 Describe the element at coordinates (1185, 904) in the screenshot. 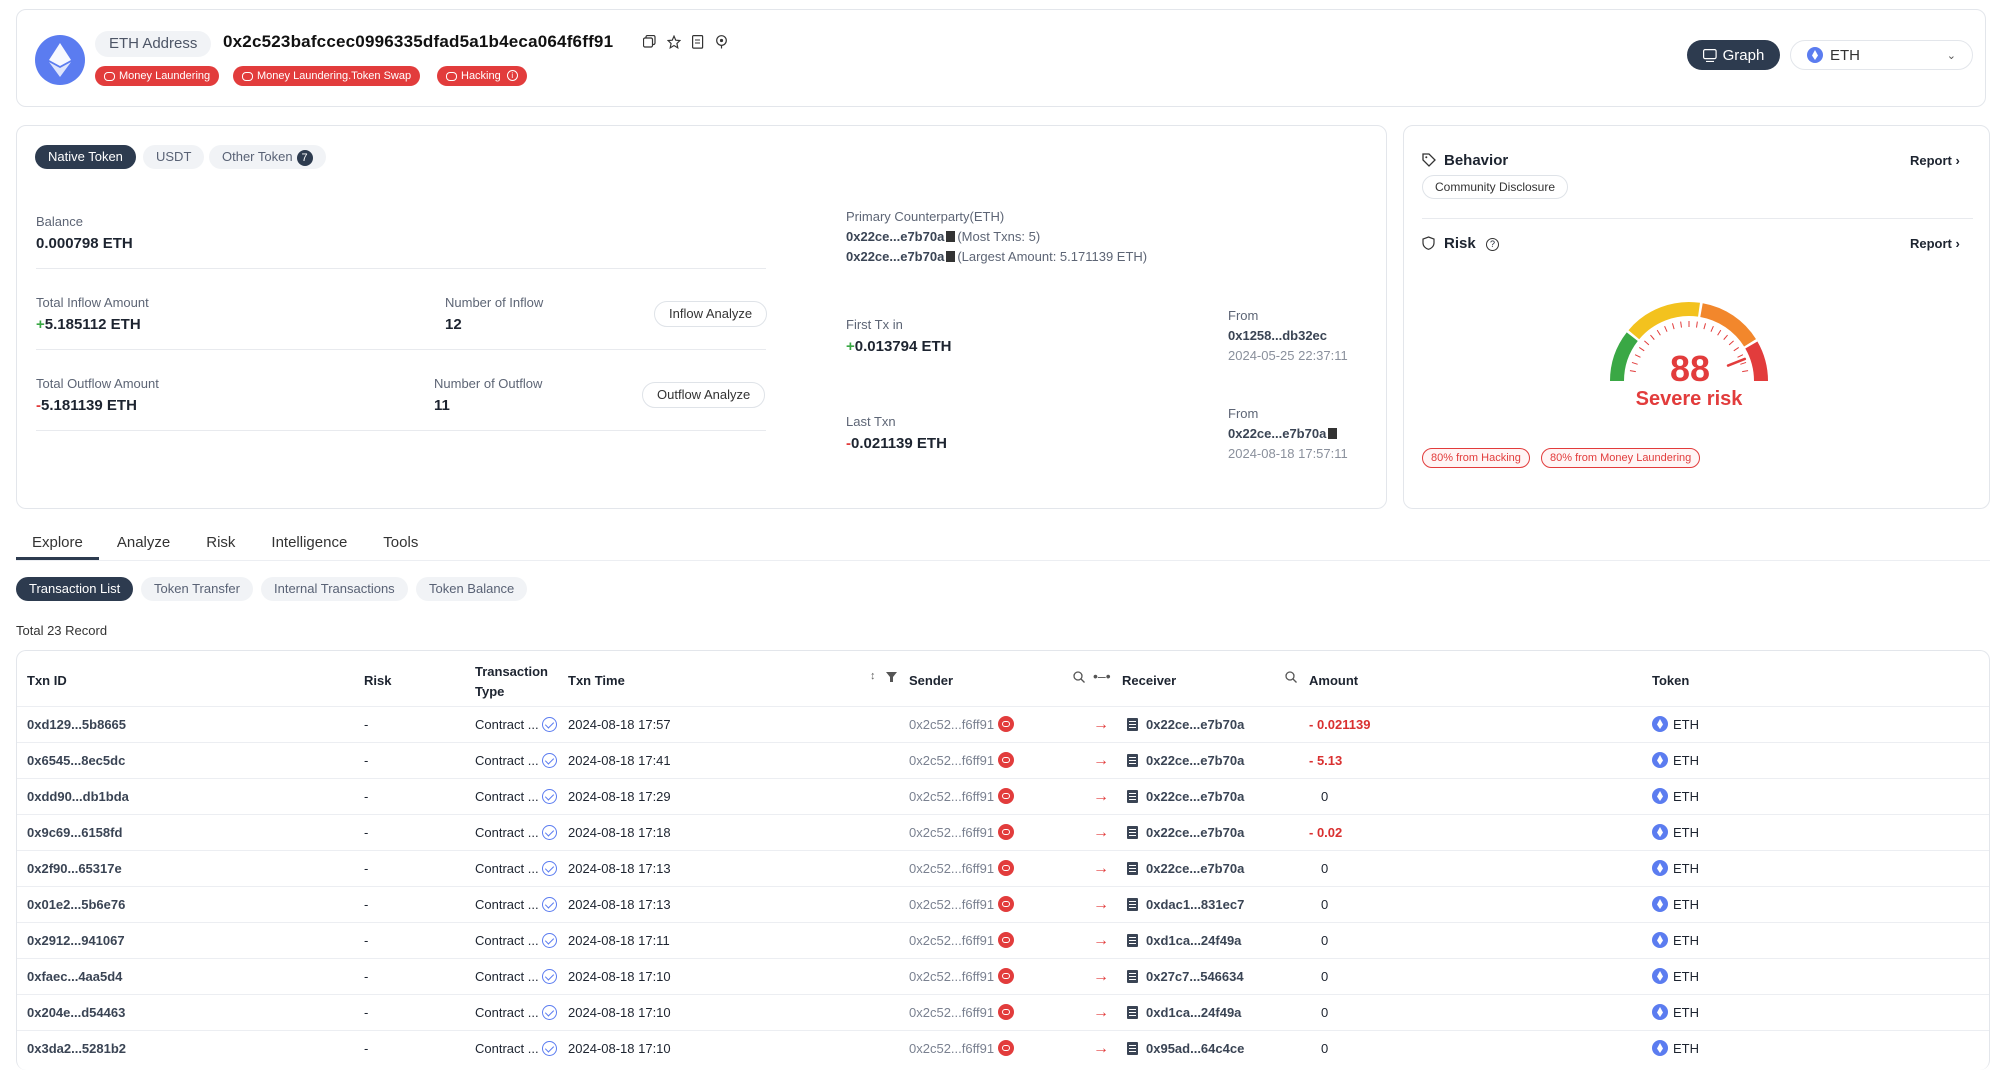

I see `receiver-cell: 0xdac1...831ec7` at that location.